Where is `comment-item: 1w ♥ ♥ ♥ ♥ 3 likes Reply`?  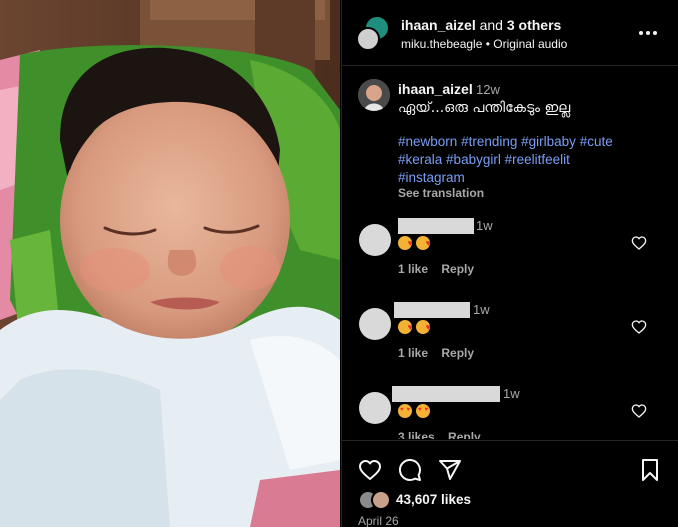 comment-item: 1w ♥ ♥ ♥ ♥ 3 likes Reply is located at coordinates (510, 412).